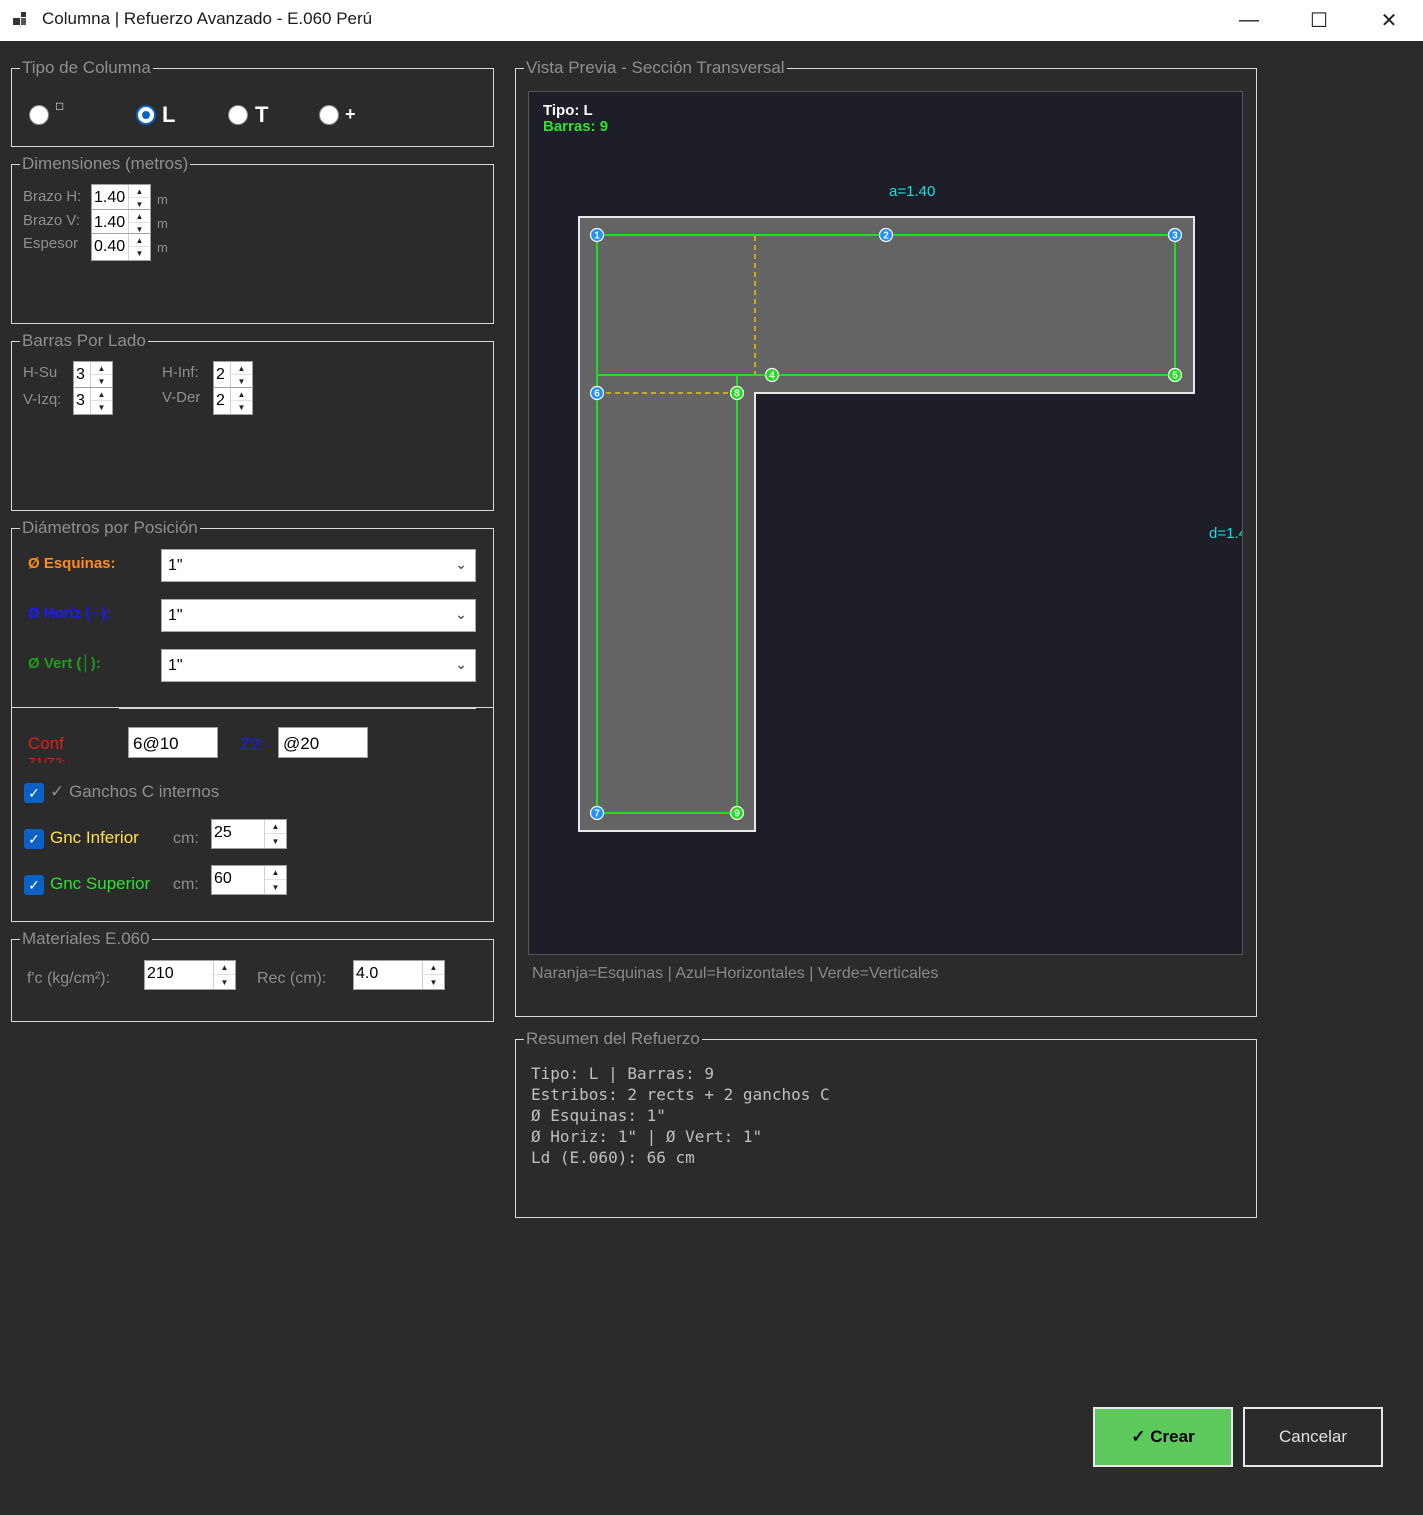 This screenshot has width=1423, height=1515. I want to click on h-su-spinner: 3 ▲ ▼, so click(93, 375).